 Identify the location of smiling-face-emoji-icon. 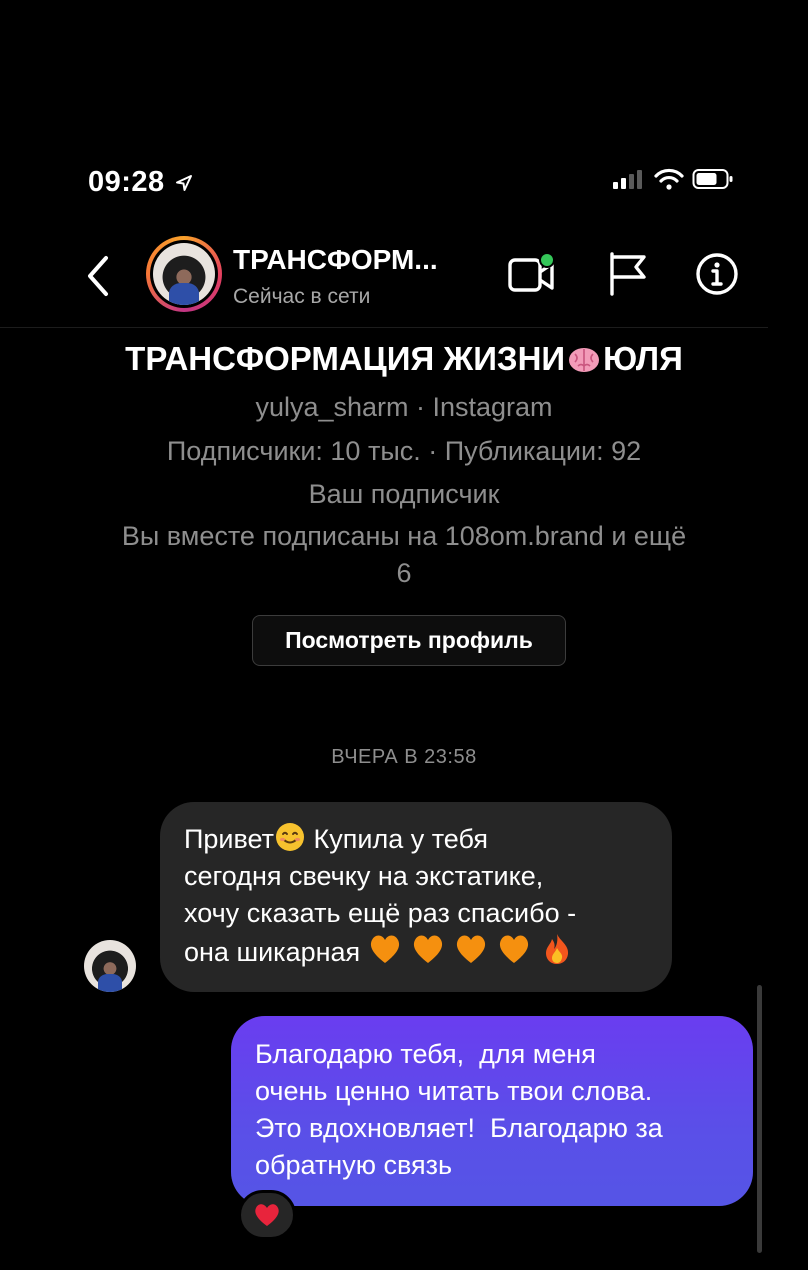
(290, 837).